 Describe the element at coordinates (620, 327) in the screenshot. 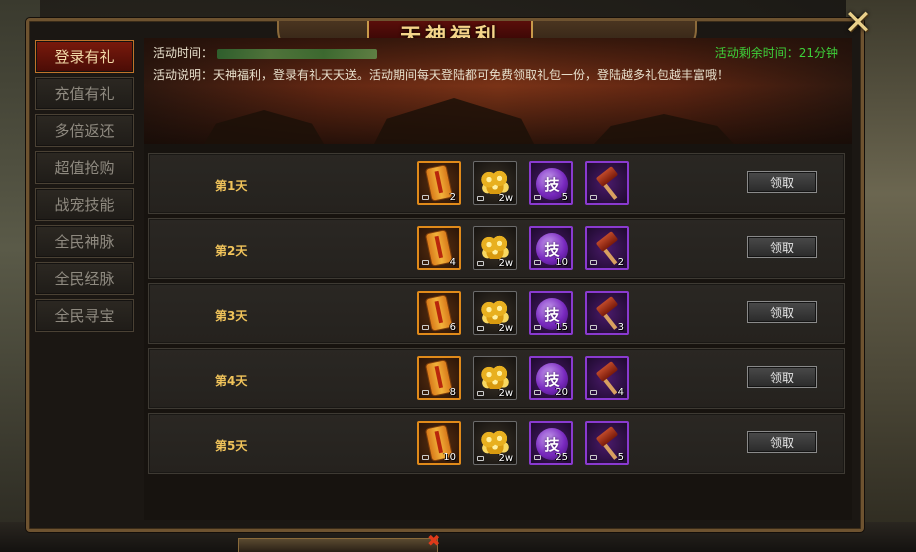

I see `item-quantity: 3` at that location.